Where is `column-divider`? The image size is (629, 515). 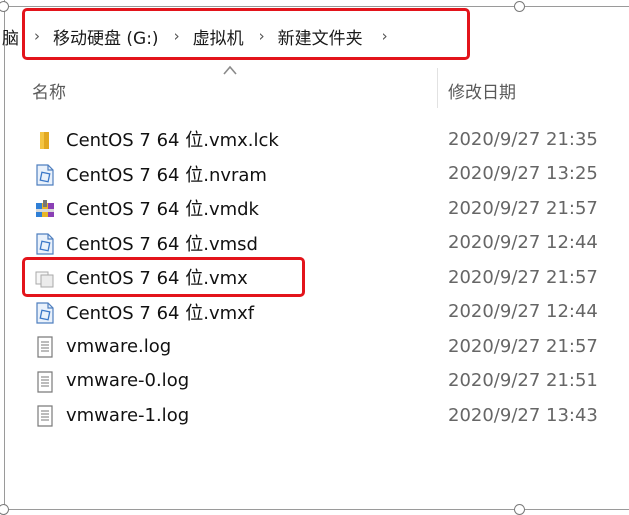 column-divider is located at coordinates (437, 88).